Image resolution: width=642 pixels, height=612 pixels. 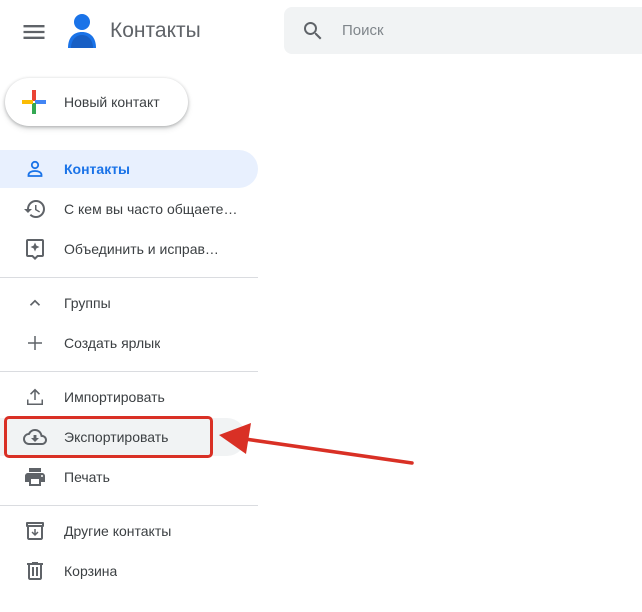 I want to click on archive-icon, so click(x=35, y=531).